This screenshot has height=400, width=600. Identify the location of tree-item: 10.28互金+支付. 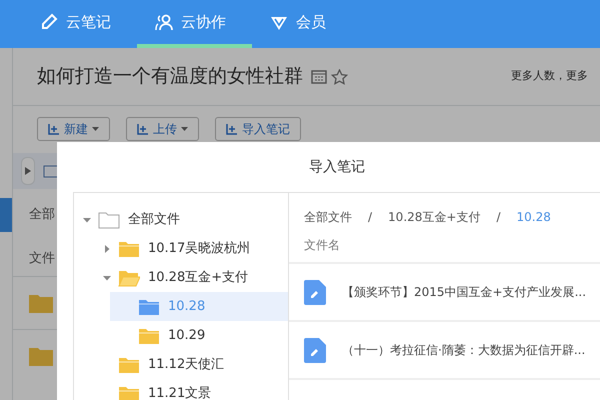
(181, 277).